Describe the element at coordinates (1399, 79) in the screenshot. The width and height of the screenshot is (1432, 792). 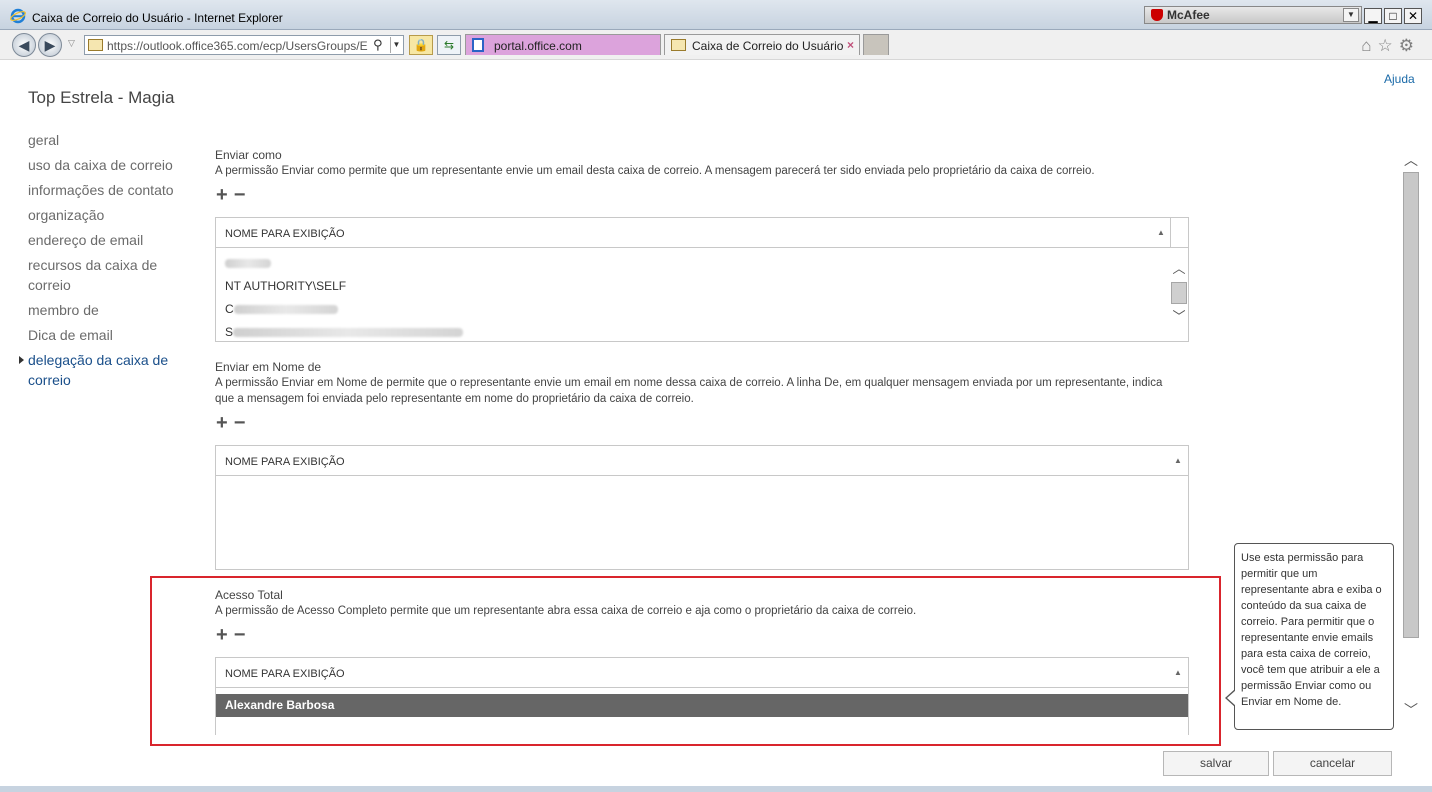
I see `help-link: Ajuda` at that location.